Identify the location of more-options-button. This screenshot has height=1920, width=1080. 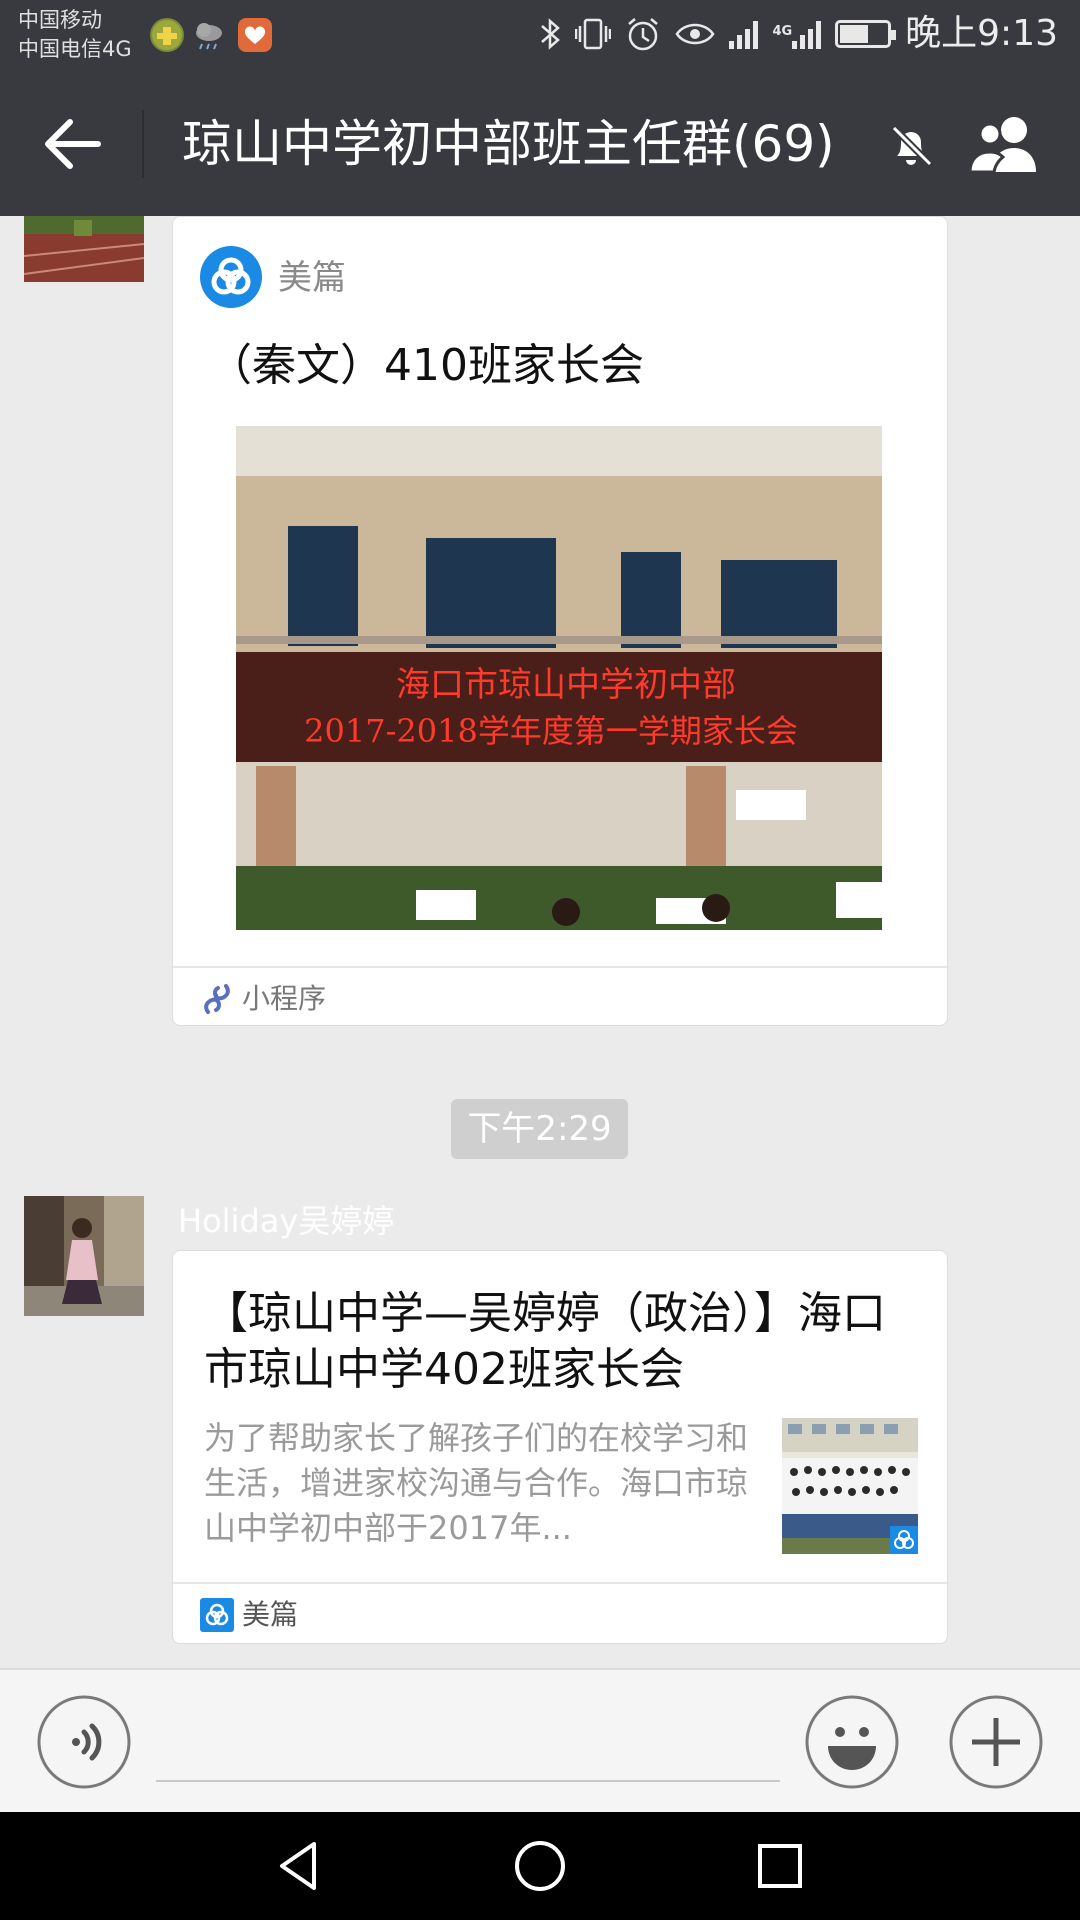
(996, 1742).